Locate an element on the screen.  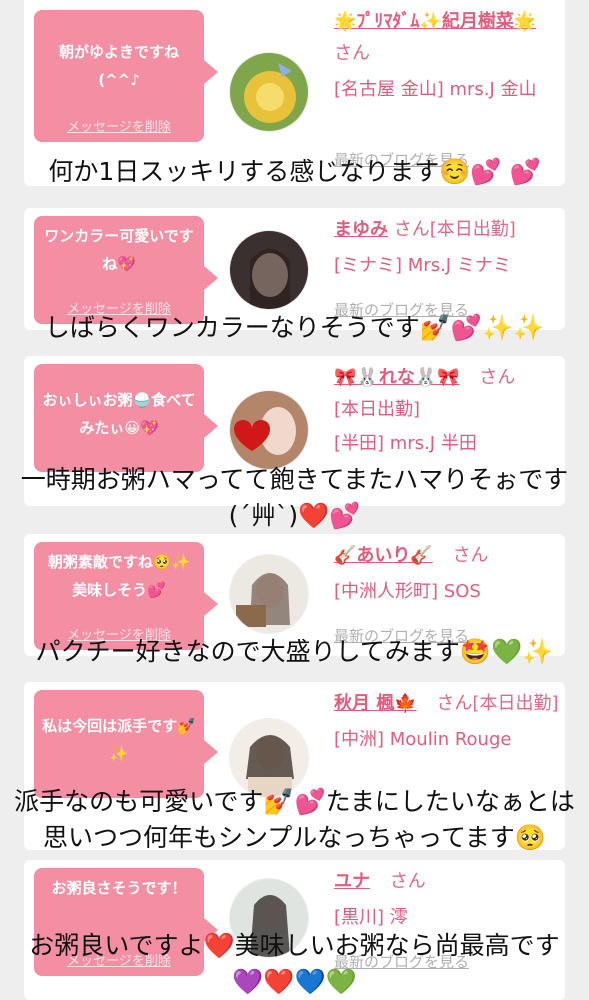
message-text: ワンカラー可愛いですね💖 is located at coordinates (119, 250).